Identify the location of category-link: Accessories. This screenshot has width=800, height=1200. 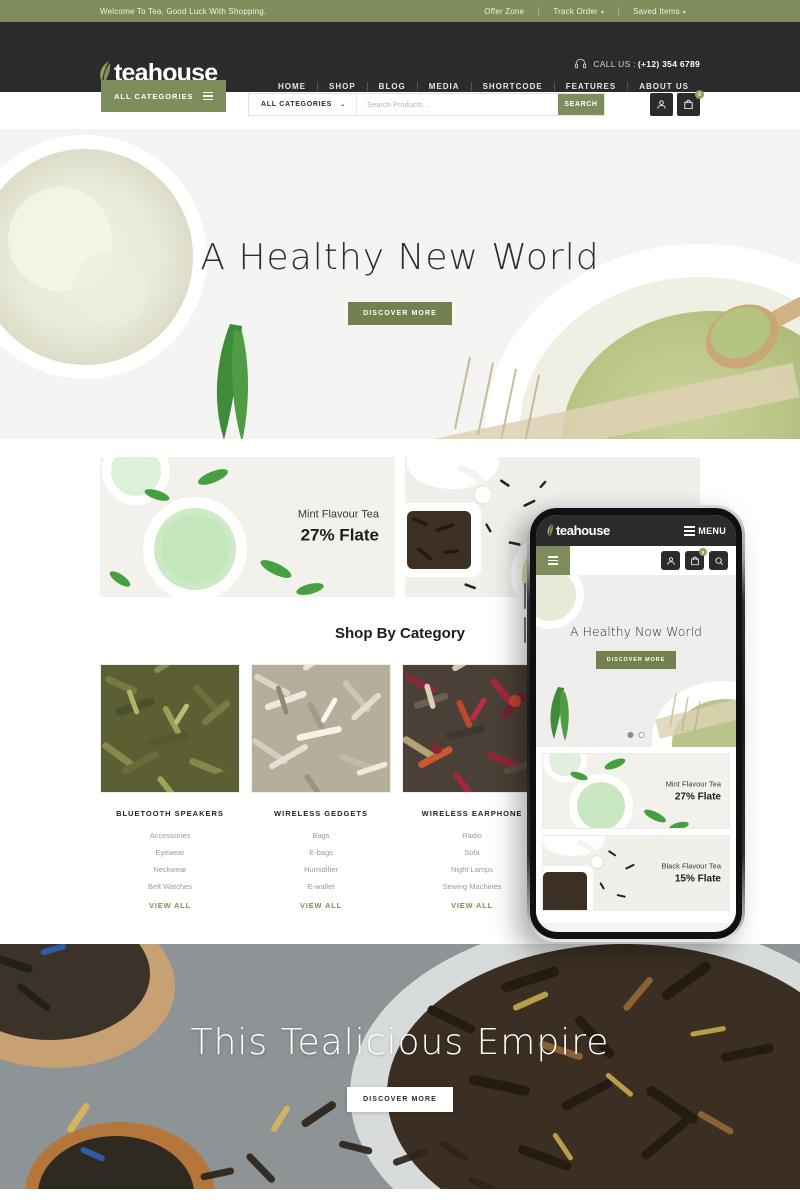
(170, 835).